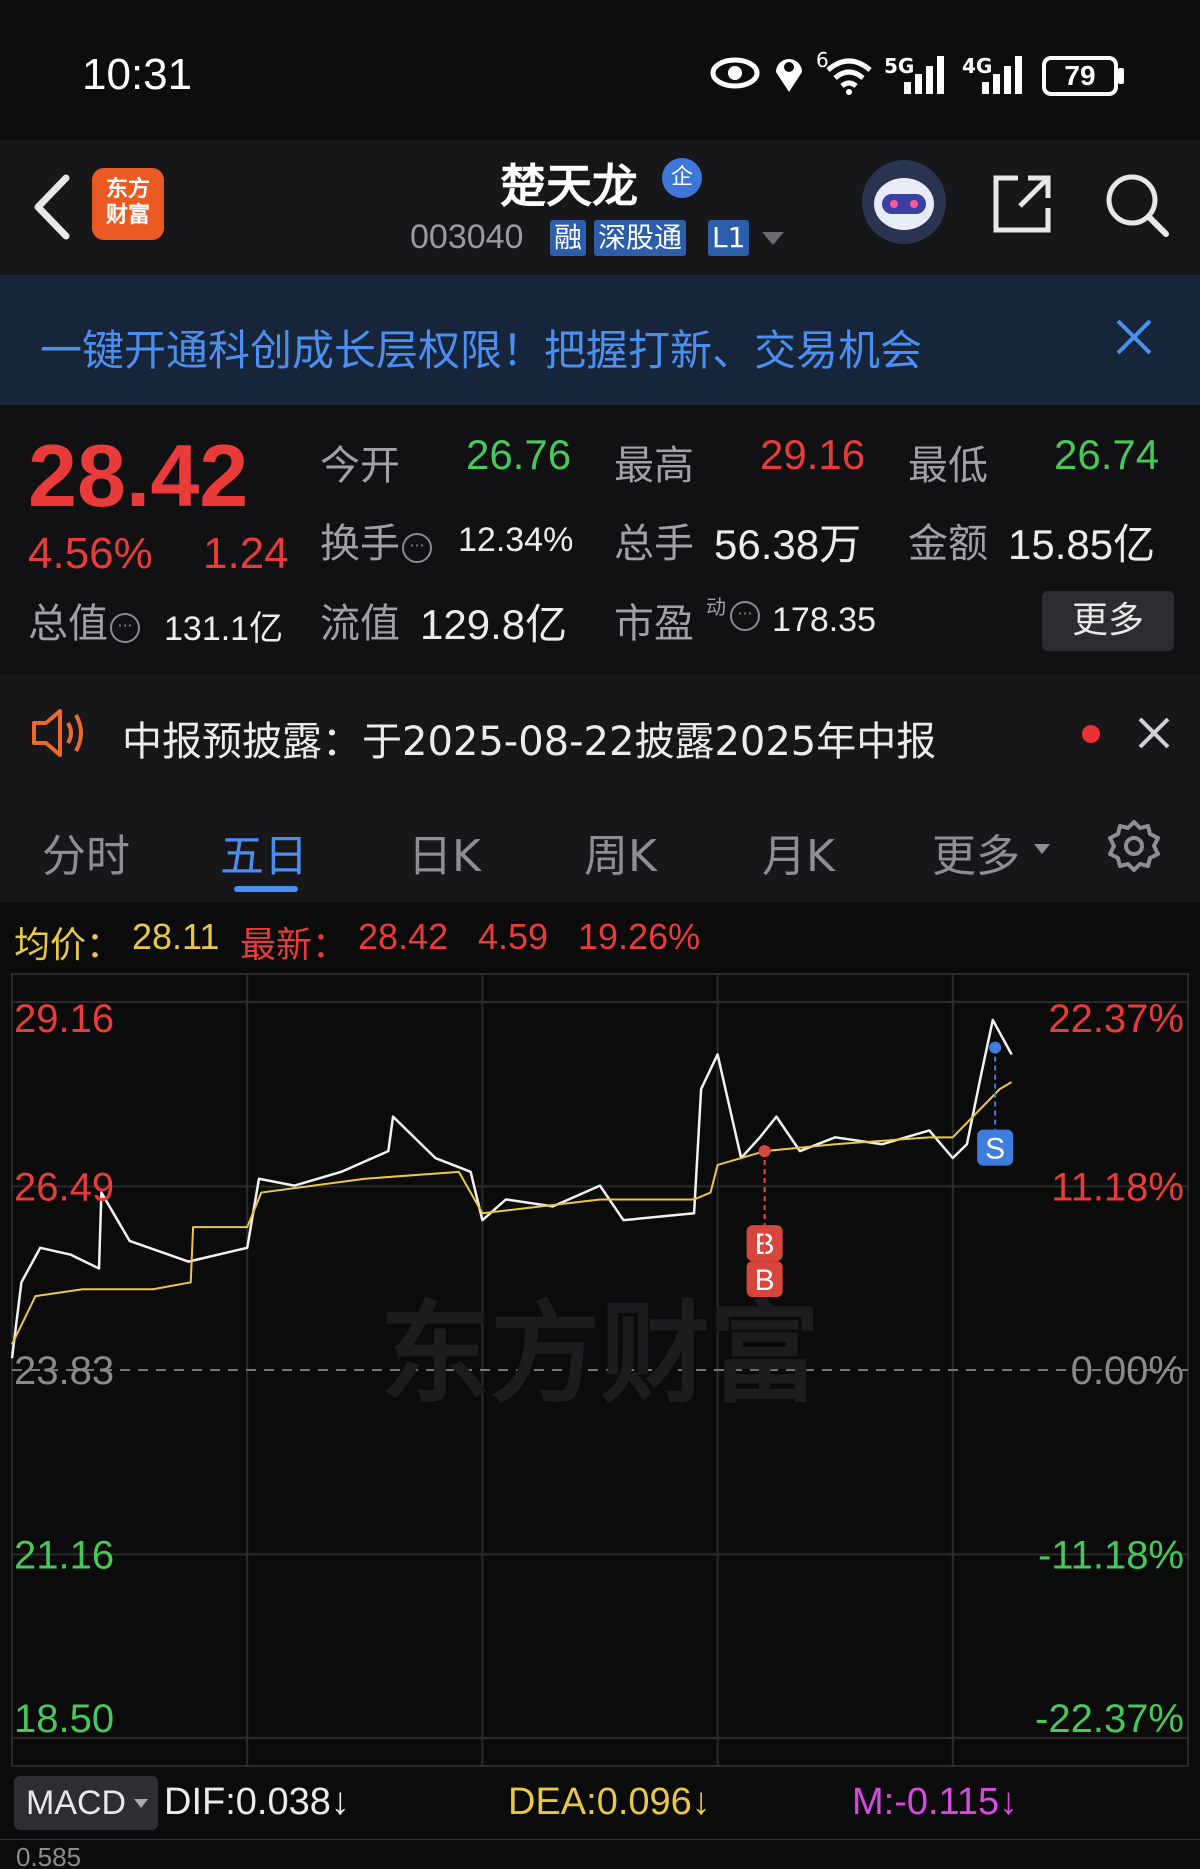 The height and width of the screenshot is (1869, 1200). Describe the element at coordinates (86, 852) in the screenshot. I see `tab-intraday: 分时` at that location.